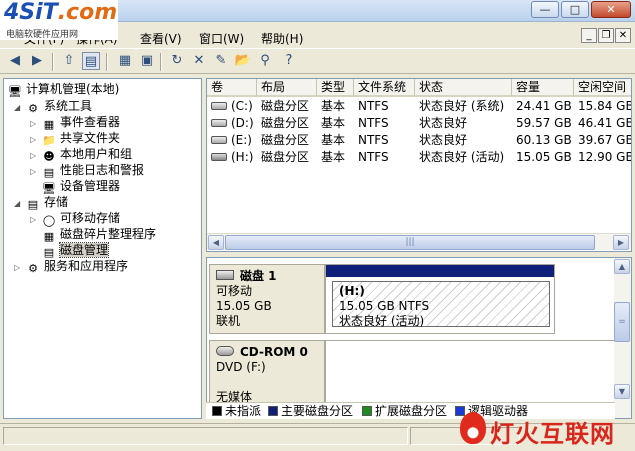 The height and width of the screenshot is (451, 635). Describe the element at coordinates (384, 88) in the screenshot. I see `column-header-filesystem: 文件系统` at that location.